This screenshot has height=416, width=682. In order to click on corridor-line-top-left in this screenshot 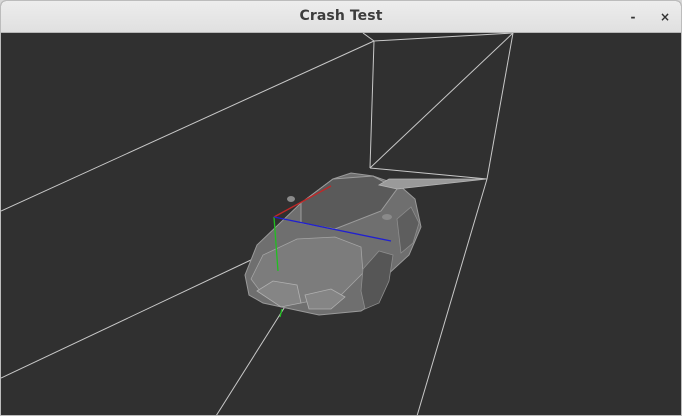, I will do `click(368, 37)`.